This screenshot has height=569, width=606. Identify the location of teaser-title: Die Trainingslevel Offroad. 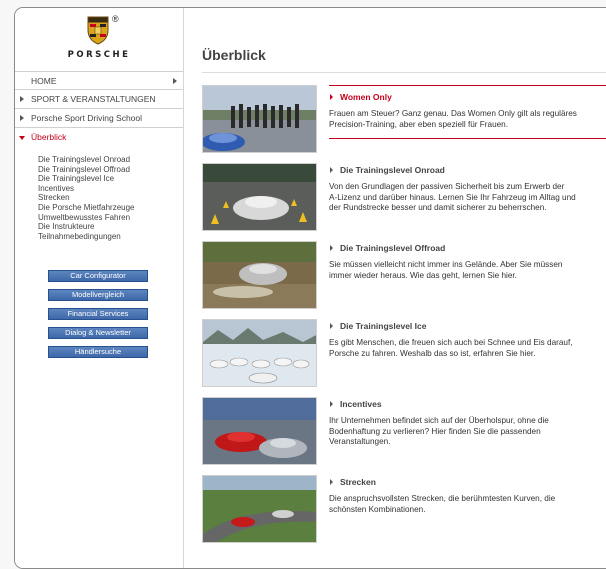
(393, 248).